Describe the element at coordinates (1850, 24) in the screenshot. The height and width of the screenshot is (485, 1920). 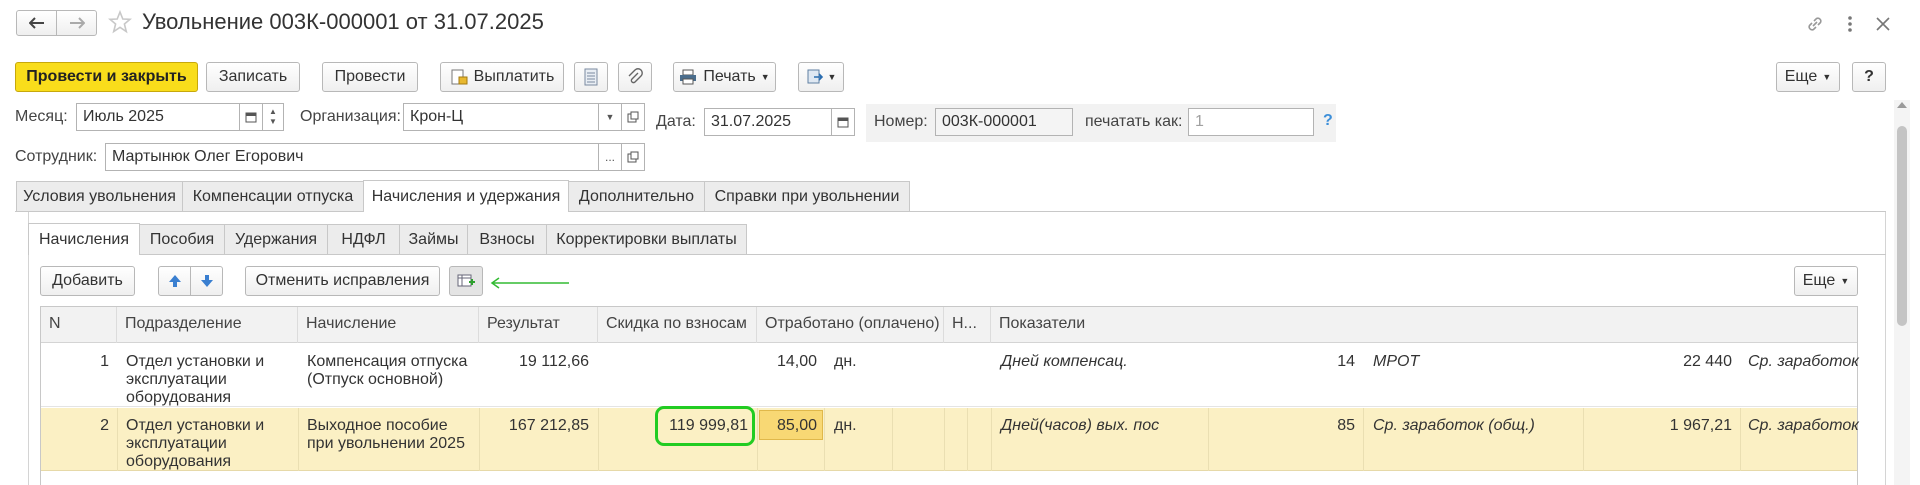
I see `more-vertical-icon` at that location.